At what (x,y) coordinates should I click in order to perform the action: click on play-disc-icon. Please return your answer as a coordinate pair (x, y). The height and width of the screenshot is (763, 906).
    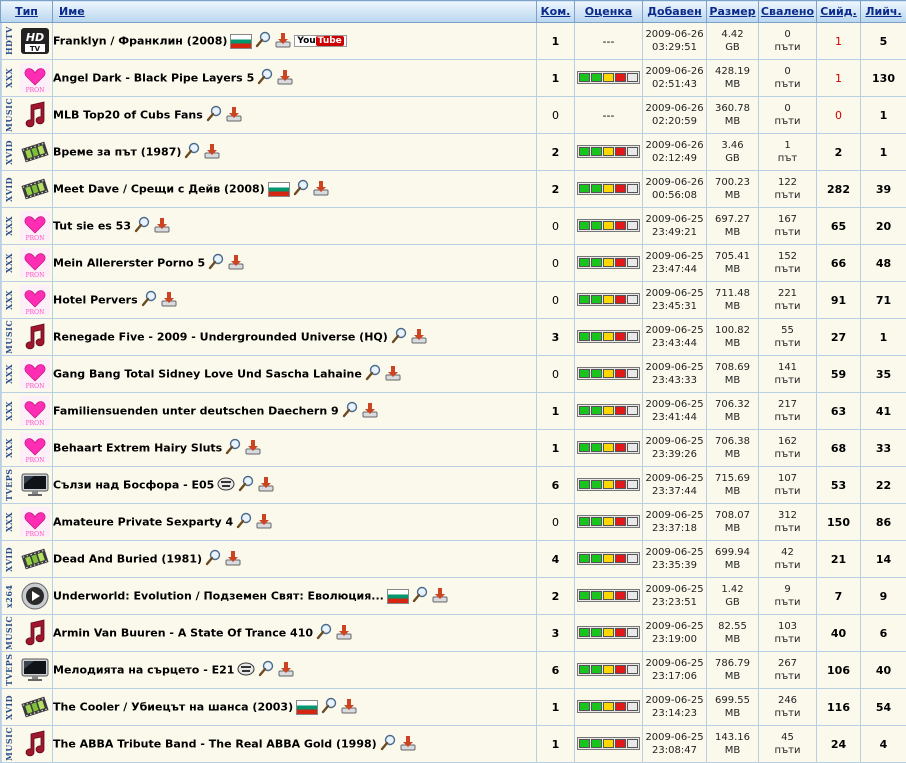
    Looking at the image, I should click on (35, 596).